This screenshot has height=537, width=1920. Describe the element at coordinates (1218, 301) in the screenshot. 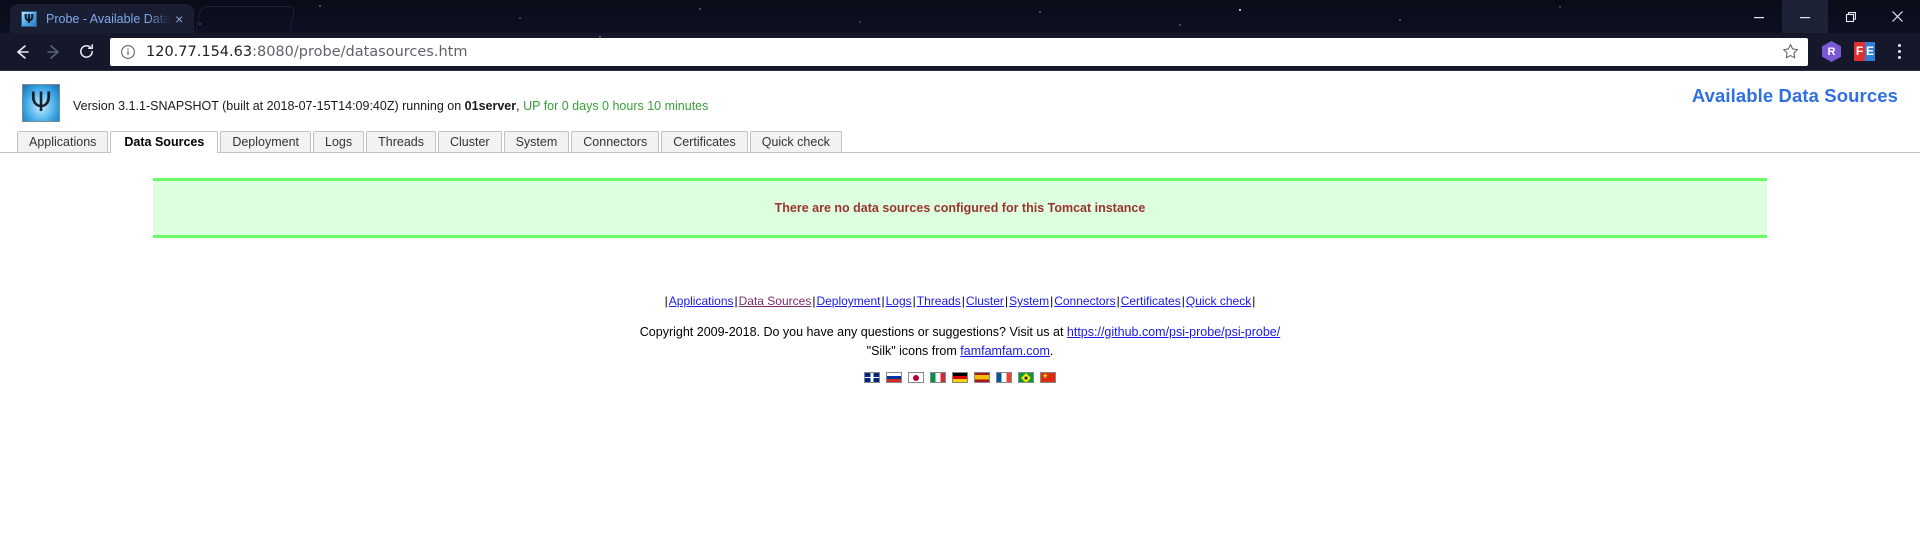

I see `footer-link-quick-check: Quick check` at that location.